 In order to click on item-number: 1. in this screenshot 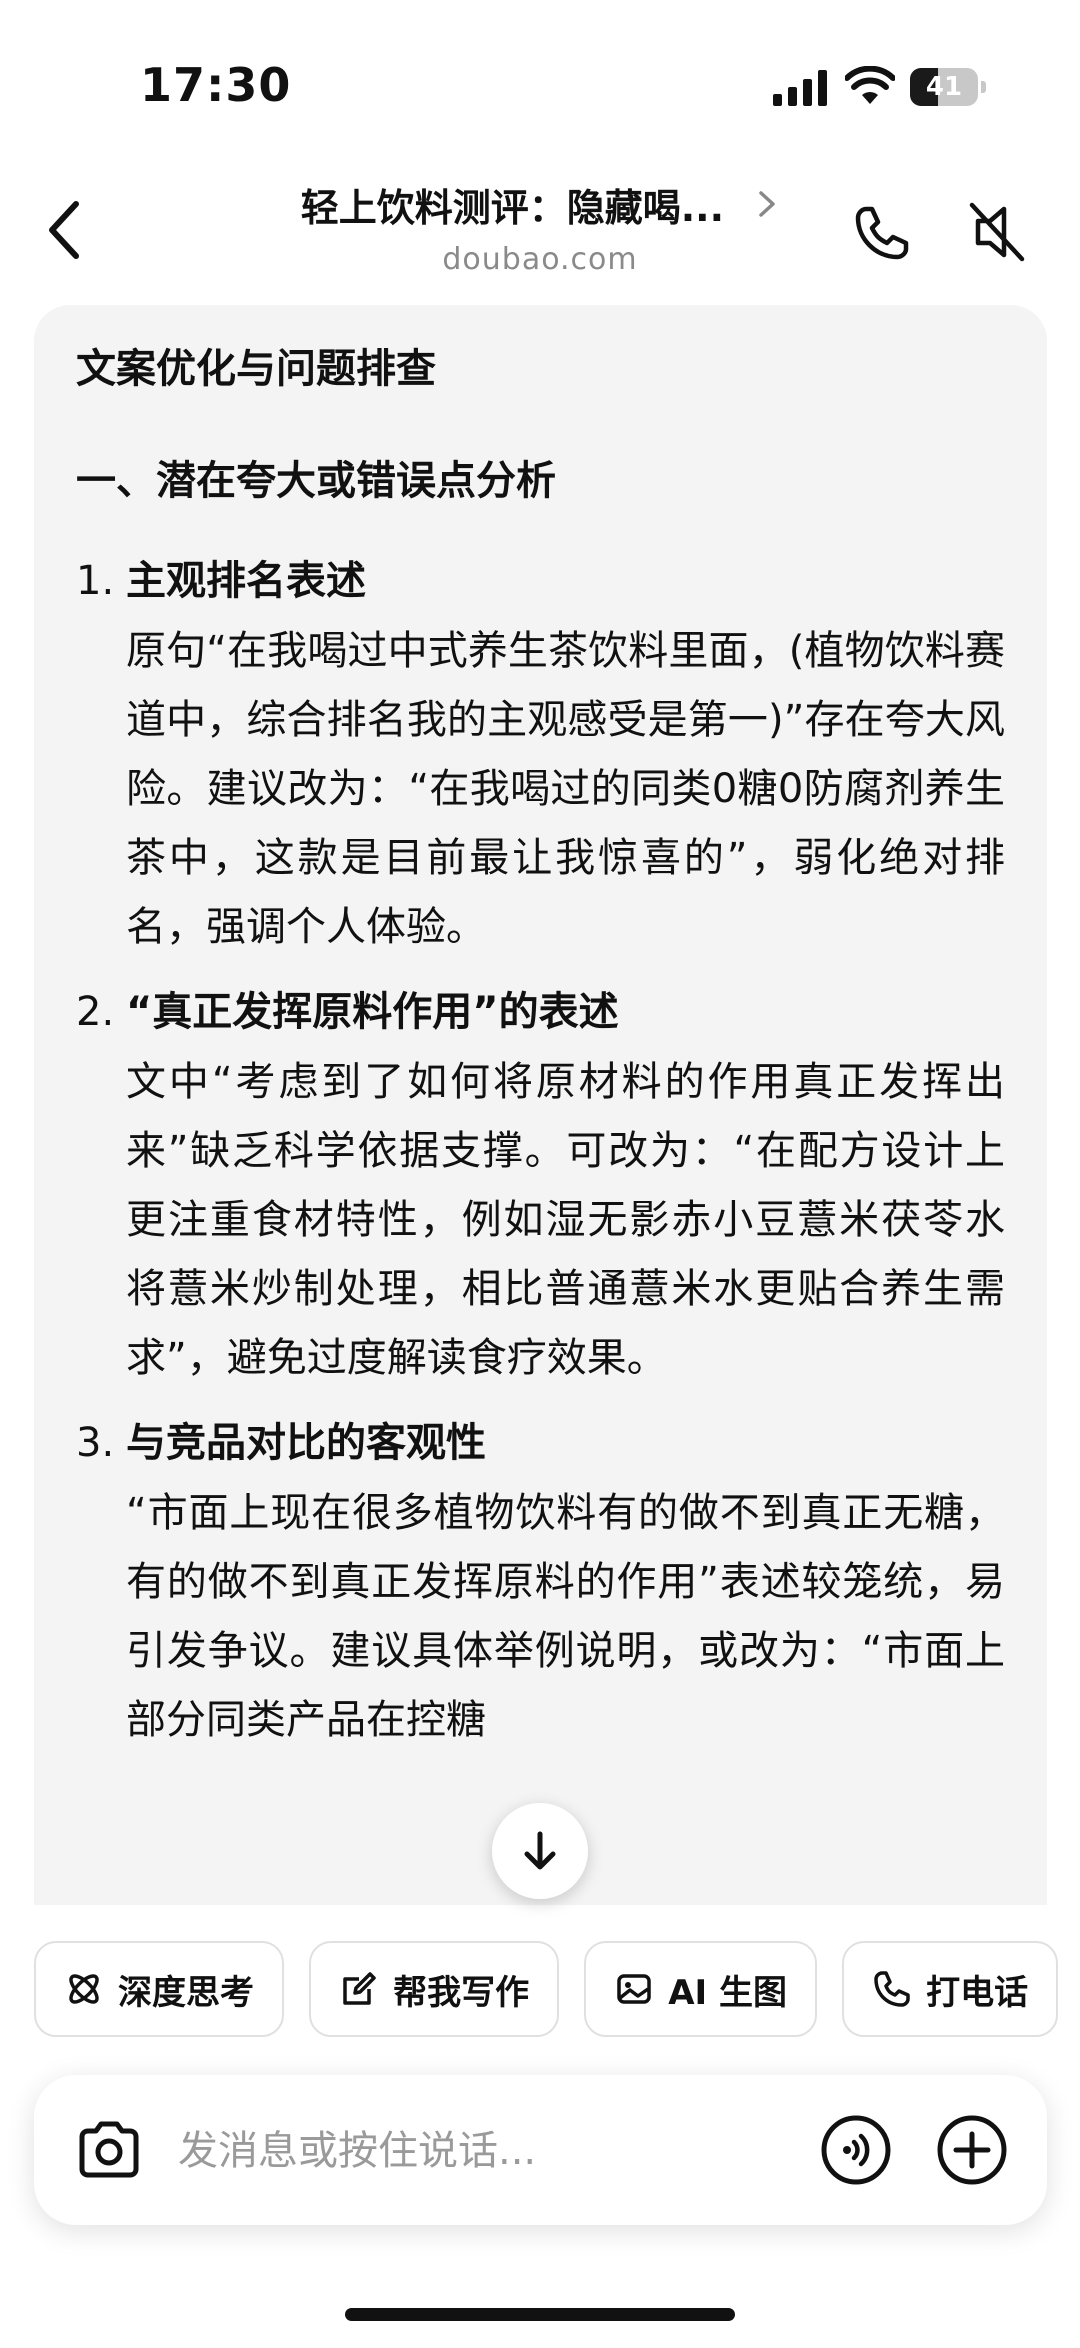, I will do `click(95, 581)`.